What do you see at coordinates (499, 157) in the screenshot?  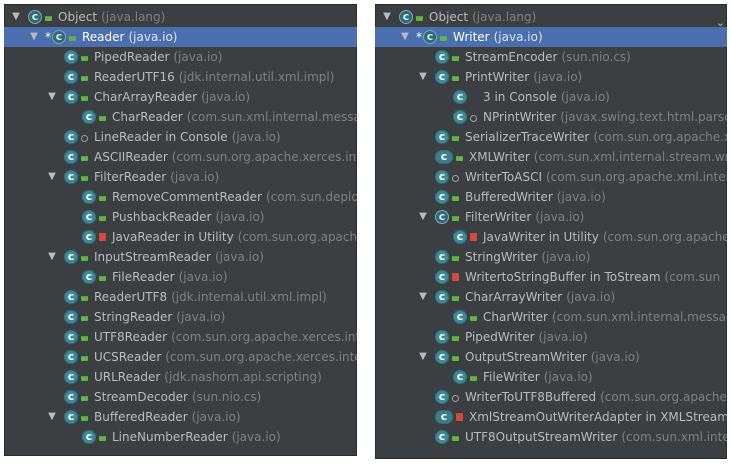 I see `class-name: XMLWriter` at bounding box center [499, 157].